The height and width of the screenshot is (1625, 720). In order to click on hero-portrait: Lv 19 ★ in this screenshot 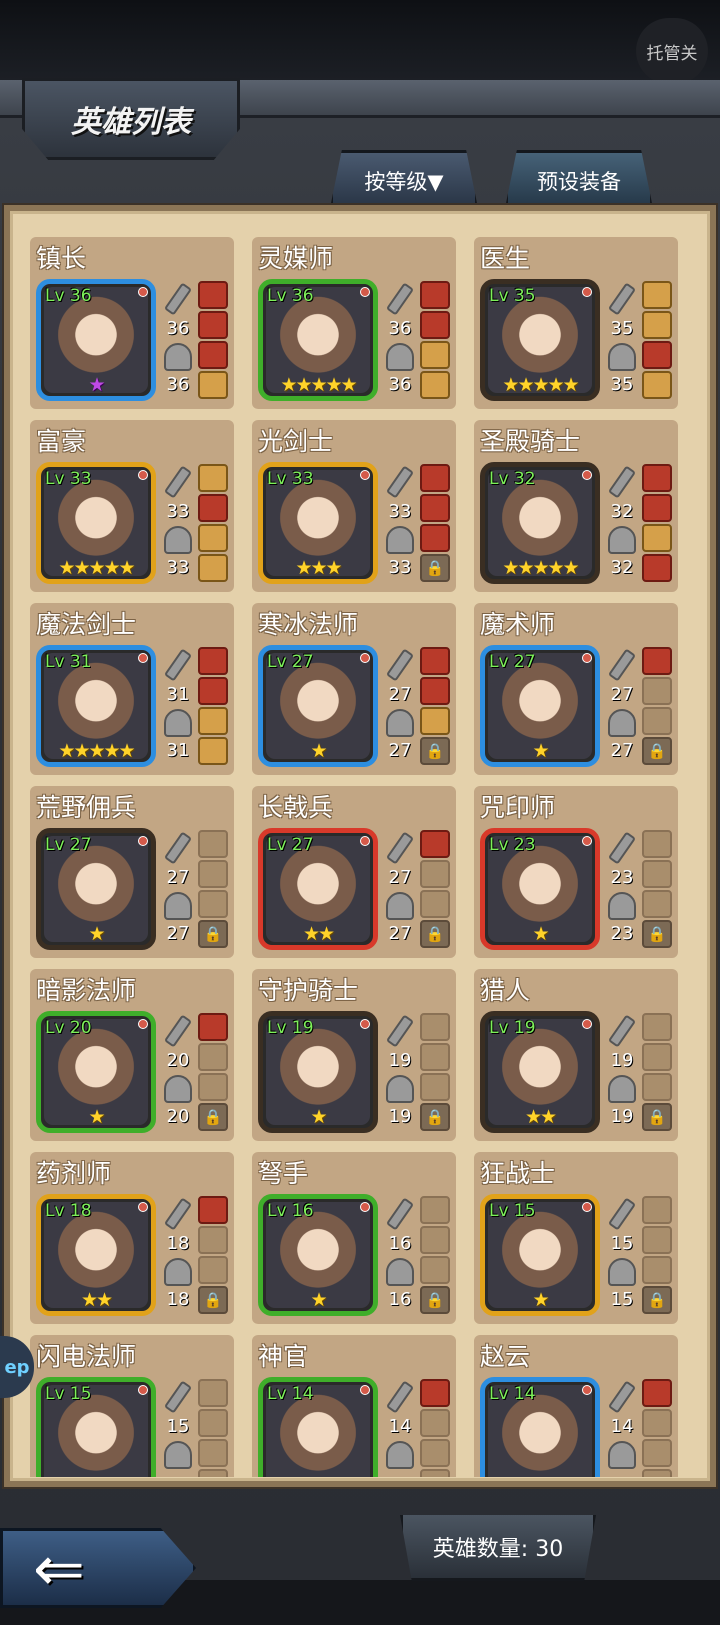, I will do `click(318, 1072)`.